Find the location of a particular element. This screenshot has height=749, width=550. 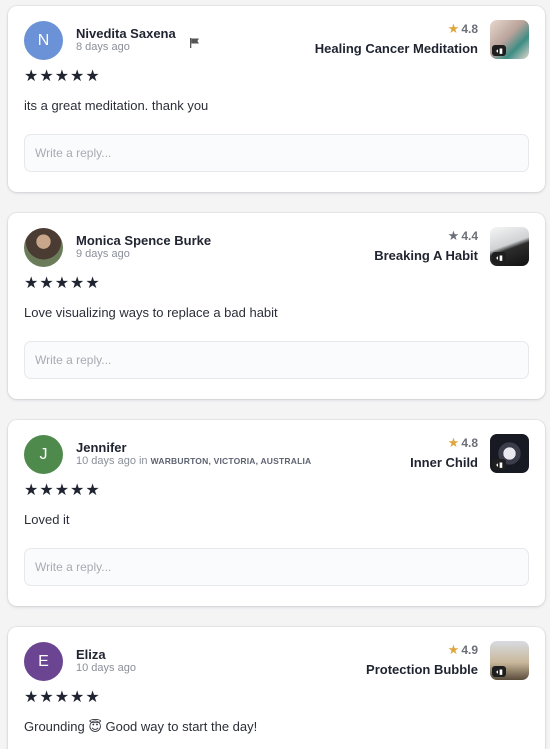

reviewer-name: Jennifer is located at coordinates (101, 447).